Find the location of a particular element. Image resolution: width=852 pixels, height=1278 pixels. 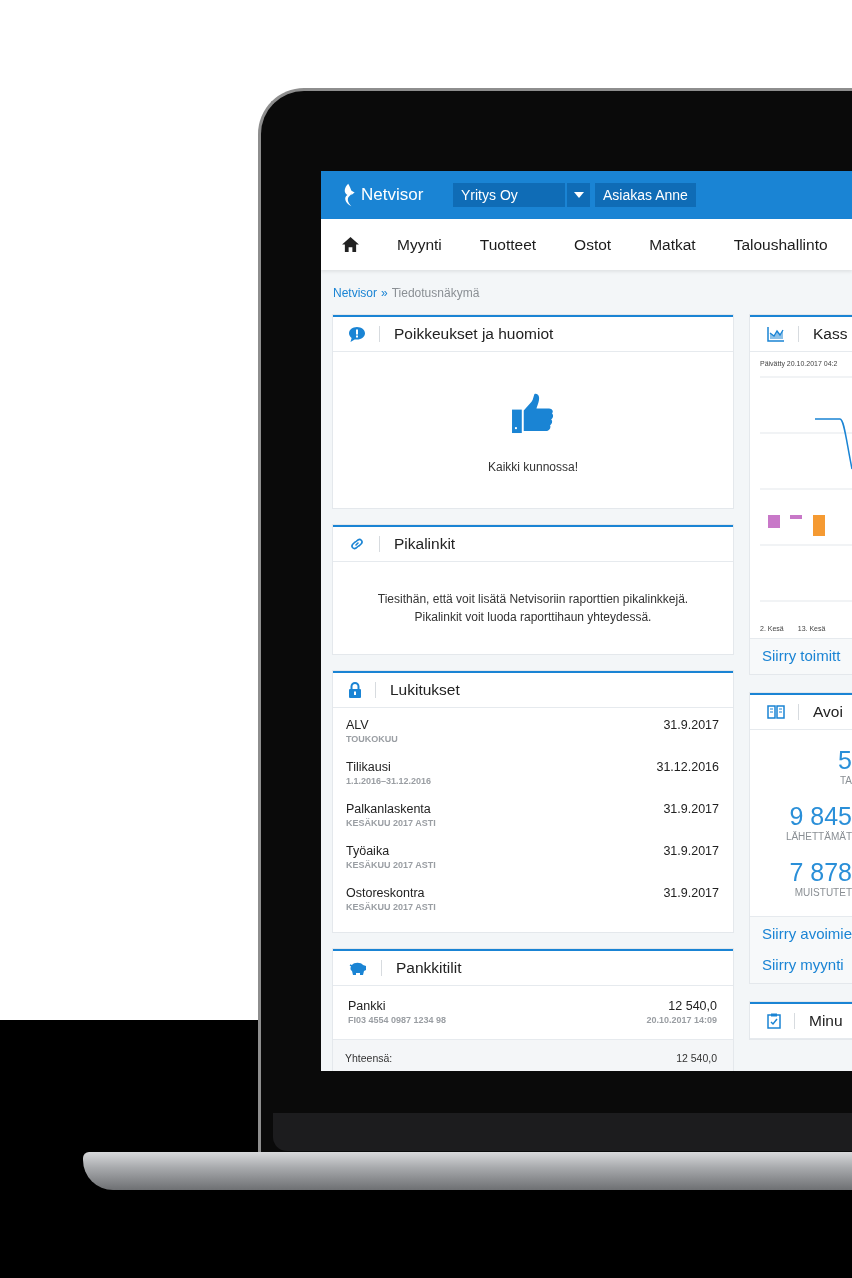

lock-period: 1.1.2016–31.12.2016 is located at coordinates (389, 781).